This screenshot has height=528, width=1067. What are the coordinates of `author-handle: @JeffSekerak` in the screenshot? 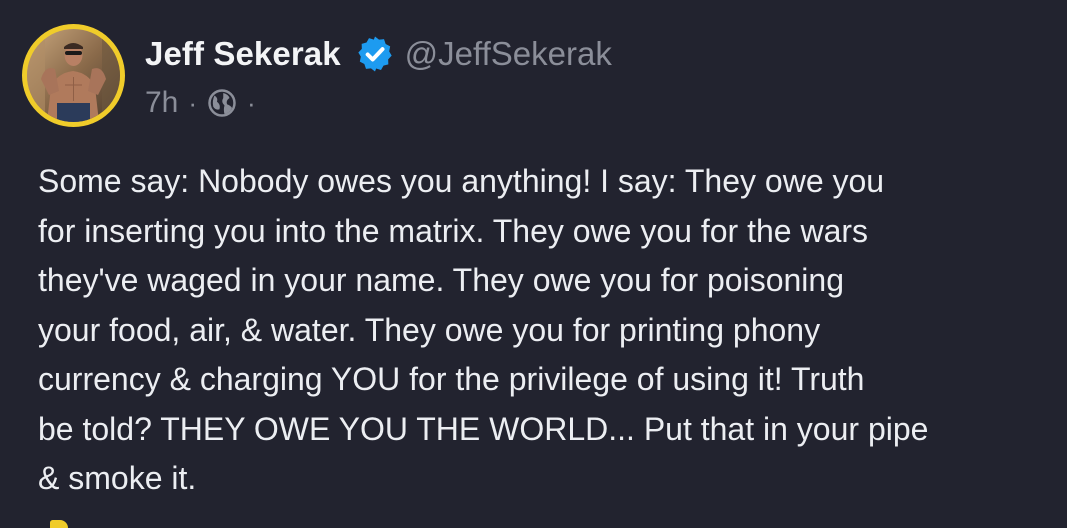 It's located at (508, 54).